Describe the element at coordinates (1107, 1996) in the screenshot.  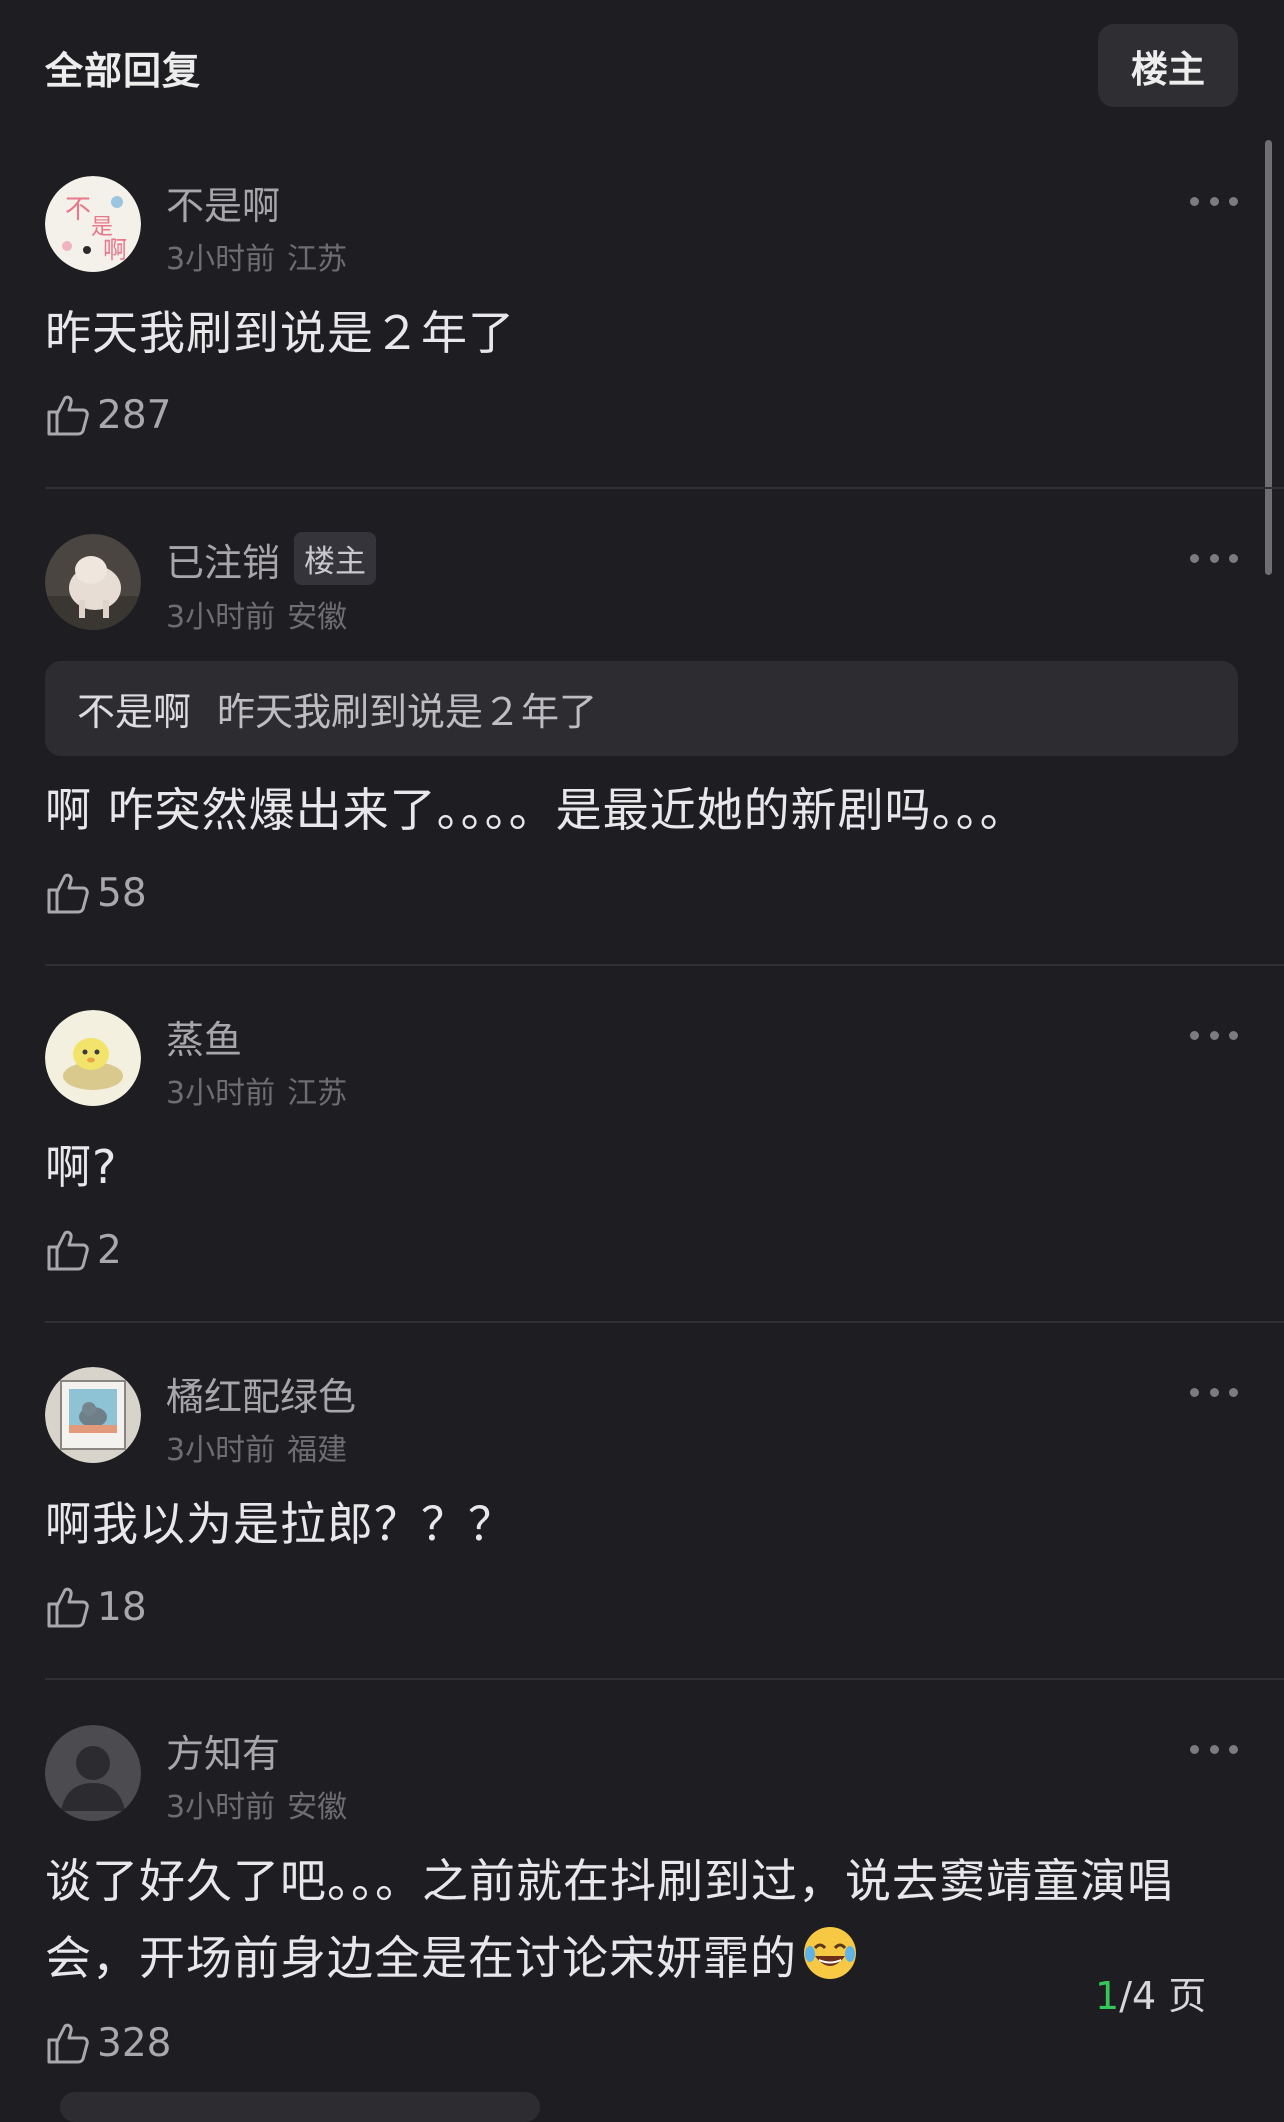
I see `page-current: 1` at that location.